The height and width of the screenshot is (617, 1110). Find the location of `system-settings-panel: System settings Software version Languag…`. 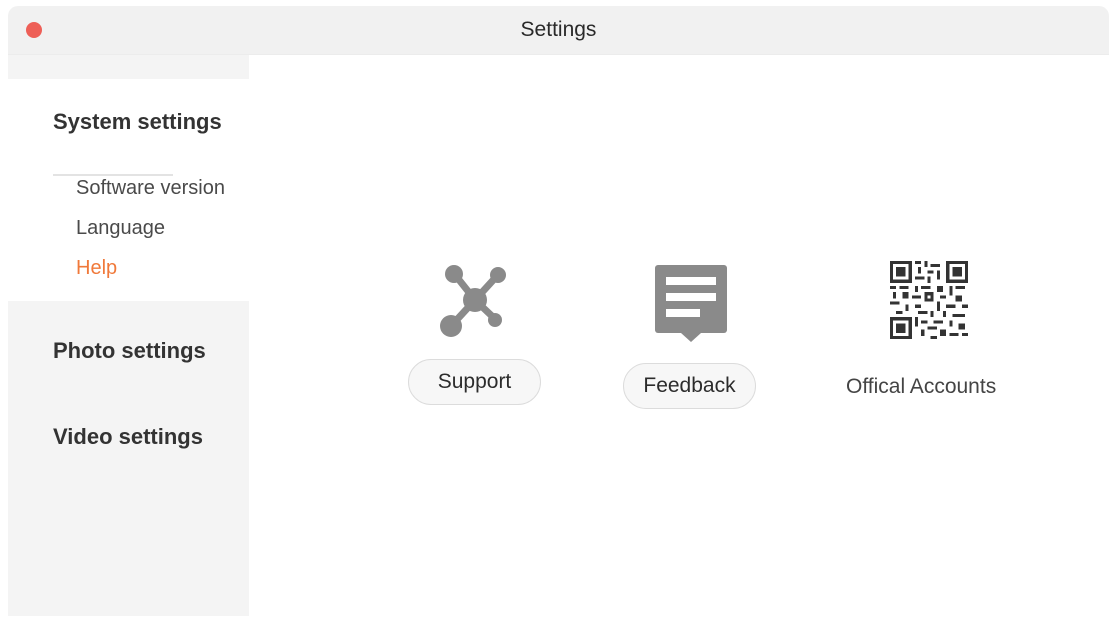

system-settings-panel: System settings Software version Languag… is located at coordinates (128, 190).